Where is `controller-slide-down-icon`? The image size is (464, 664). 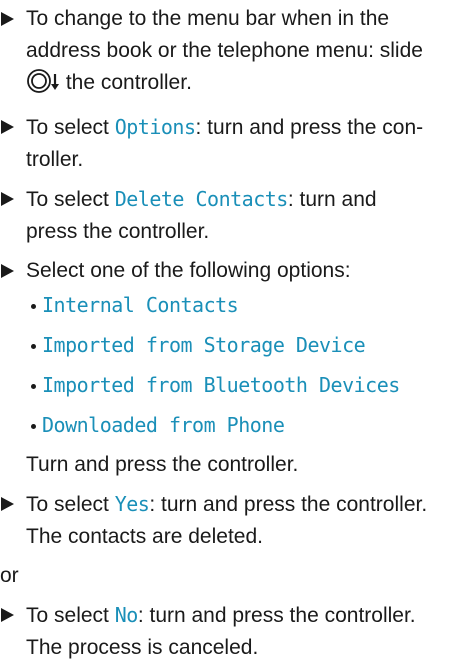 controller-slide-down-icon is located at coordinates (43, 86).